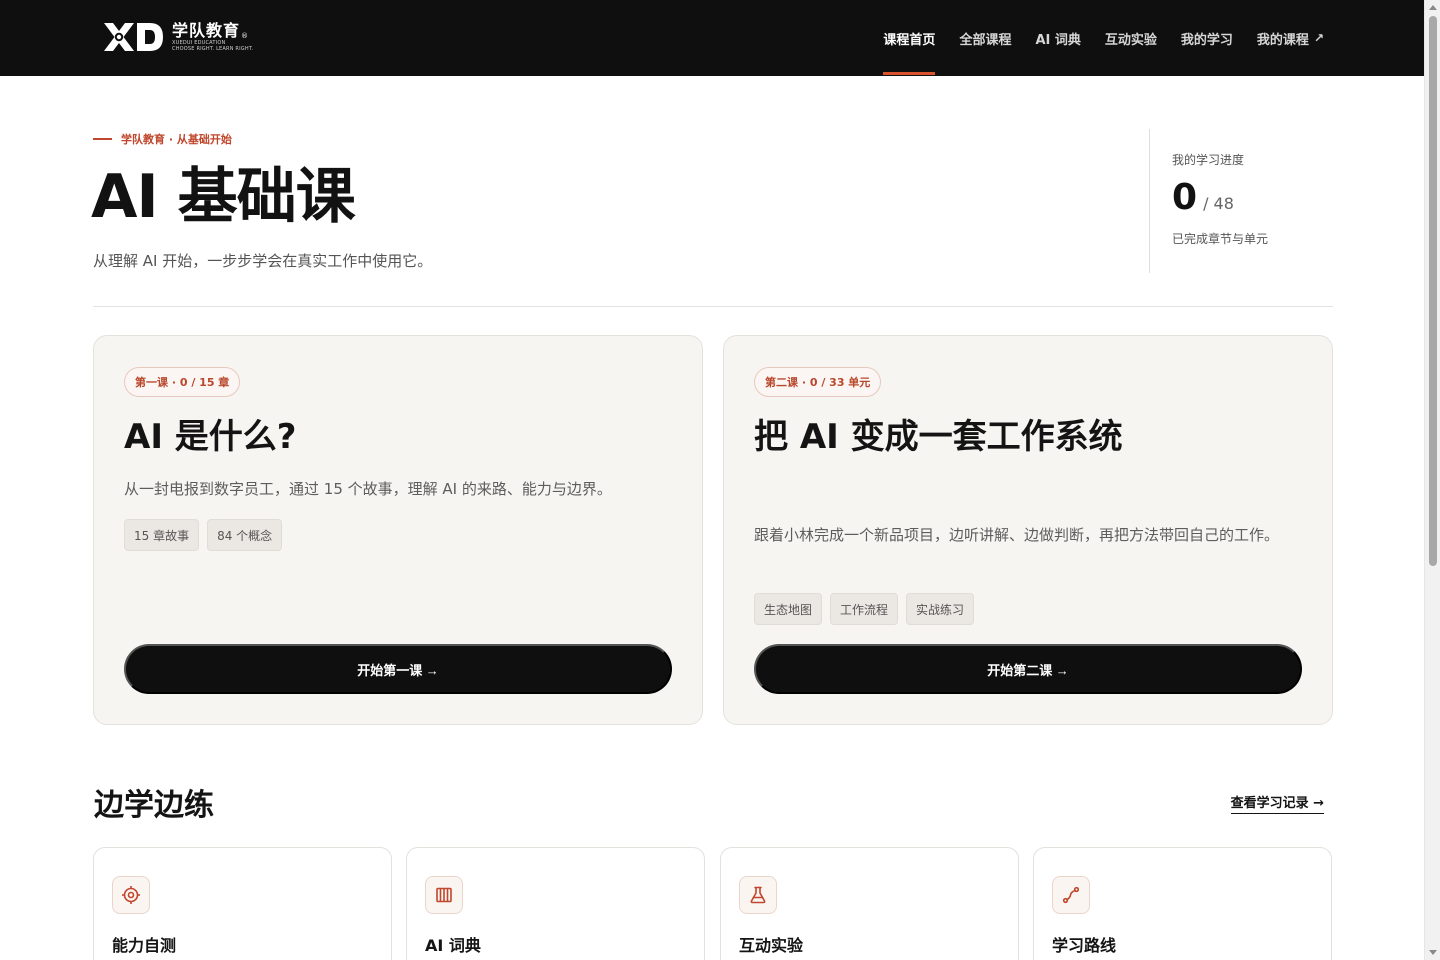 The width and height of the screenshot is (1440, 960). Describe the element at coordinates (1185, 197) in the screenshot. I see `progress-completed-count: 0` at that location.